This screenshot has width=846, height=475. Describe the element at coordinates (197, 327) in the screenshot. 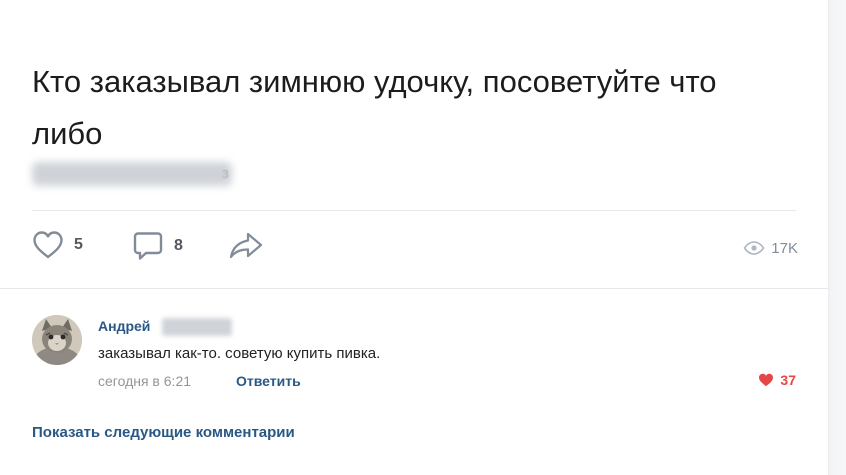

I see `redacted-surname` at that location.